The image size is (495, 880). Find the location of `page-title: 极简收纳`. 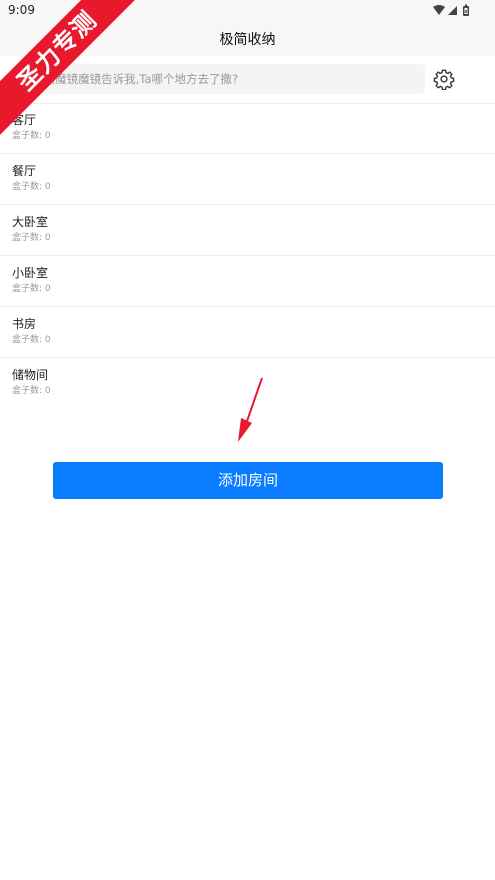

page-title: 极简收纳 is located at coordinates (247, 40).